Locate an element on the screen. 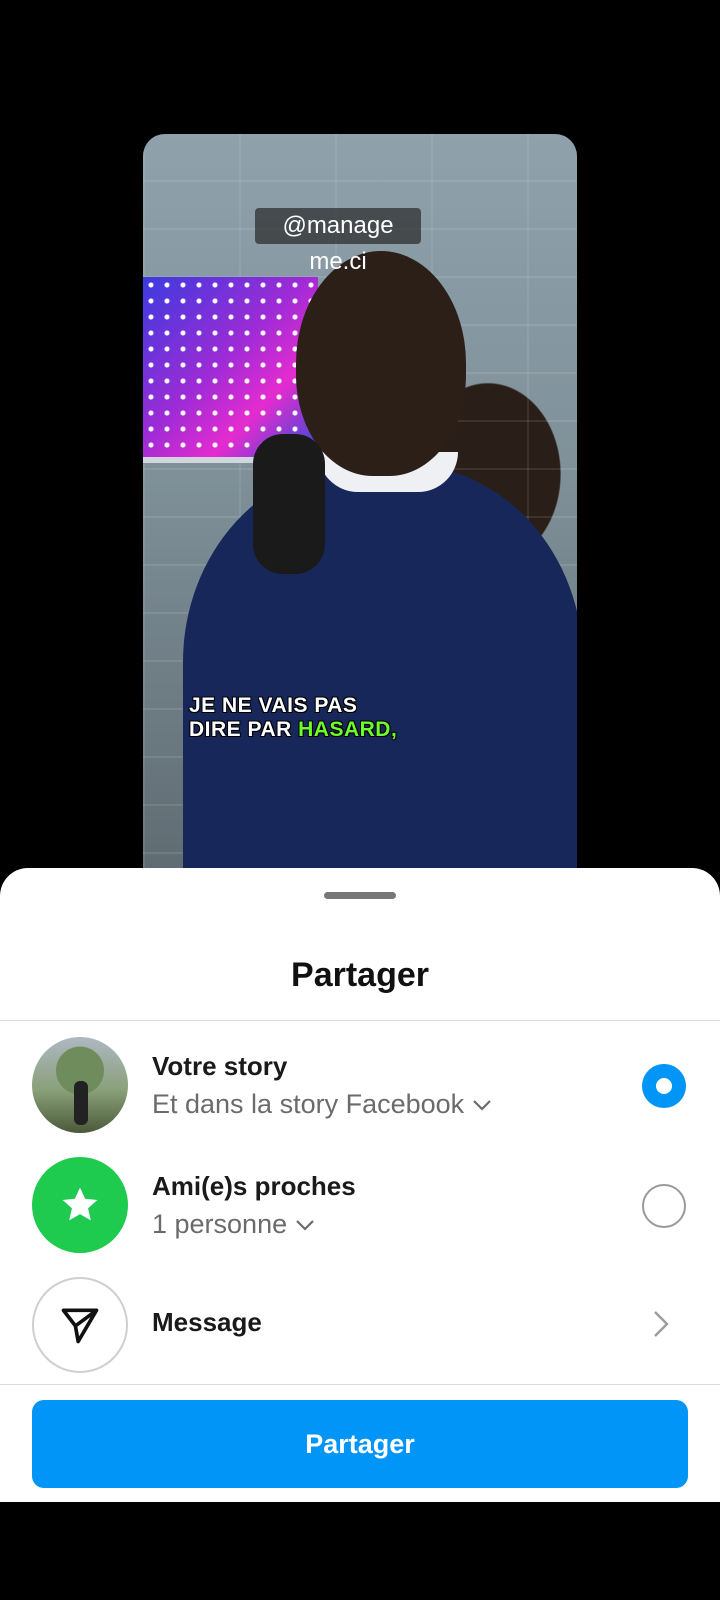 This screenshot has width=720, height=1600. video-caption: JE NE VAIS PAS DIRE PAR HASARD, is located at coordinates (293, 718).